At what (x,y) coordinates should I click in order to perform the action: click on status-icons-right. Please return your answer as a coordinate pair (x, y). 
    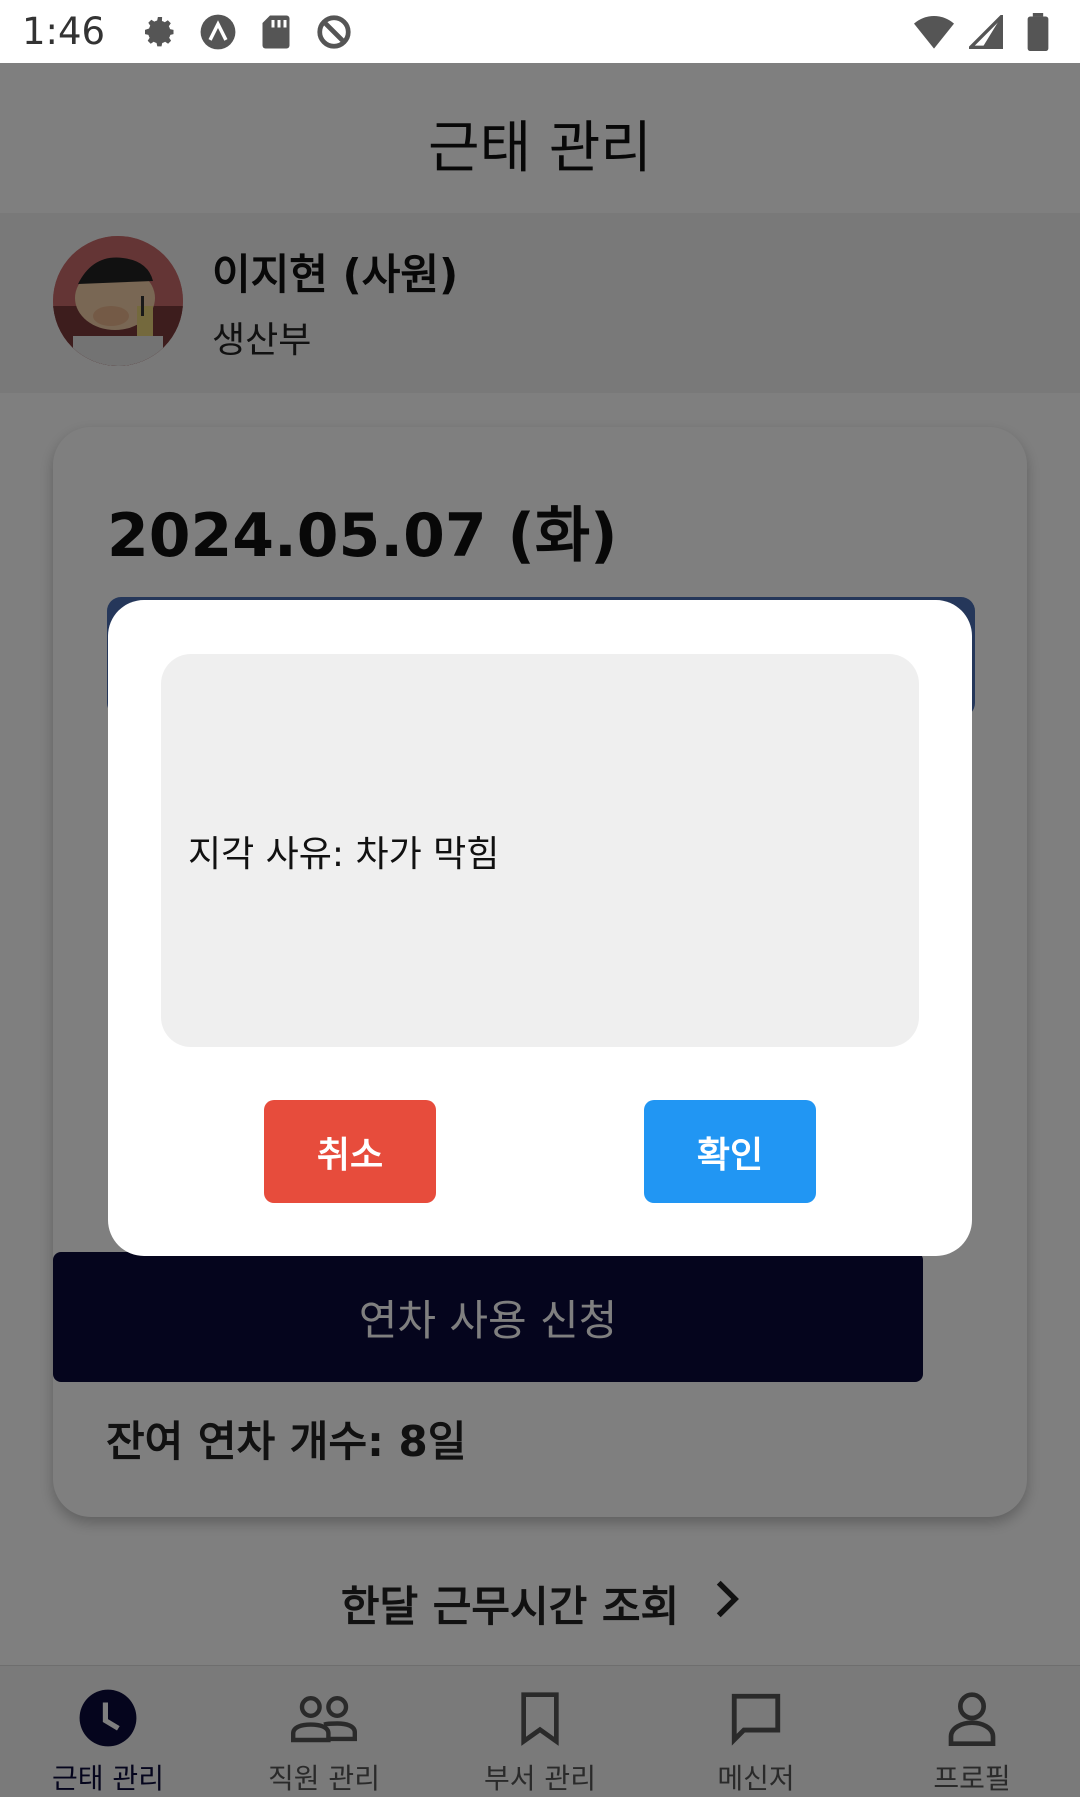
    Looking at the image, I should click on (986, 32).